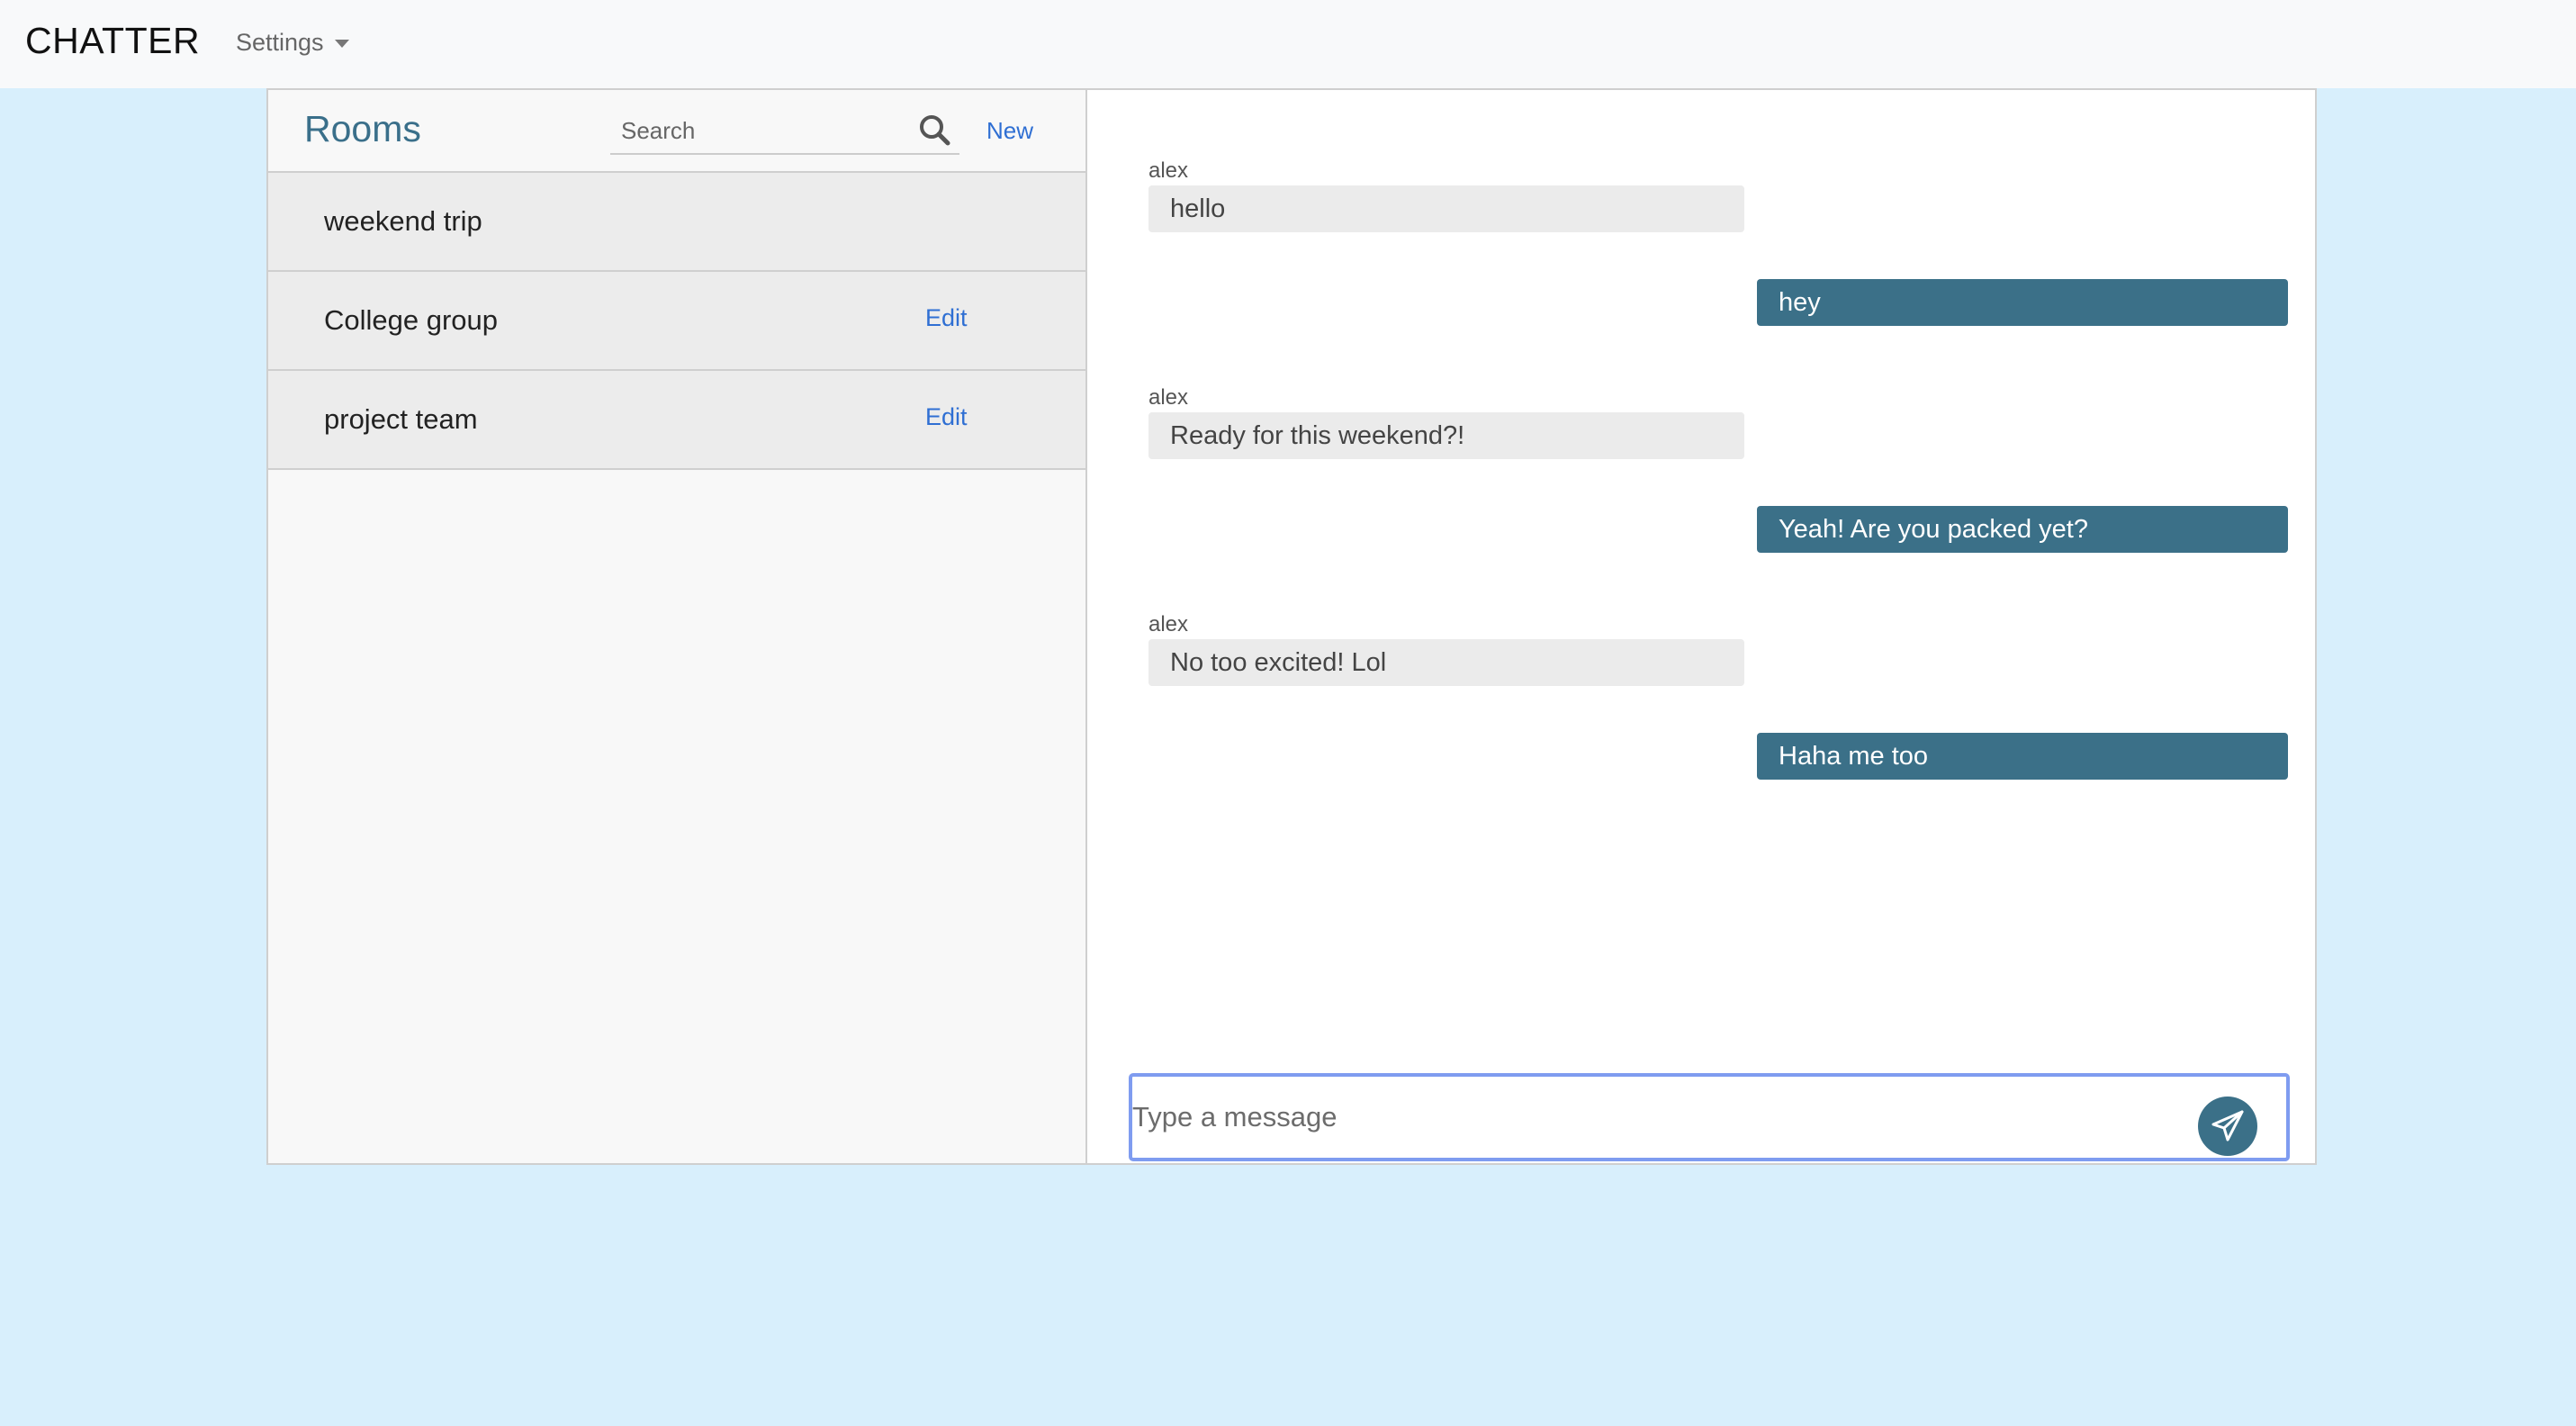  I want to click on settings-dropdown: Settings, so click(292, 43).